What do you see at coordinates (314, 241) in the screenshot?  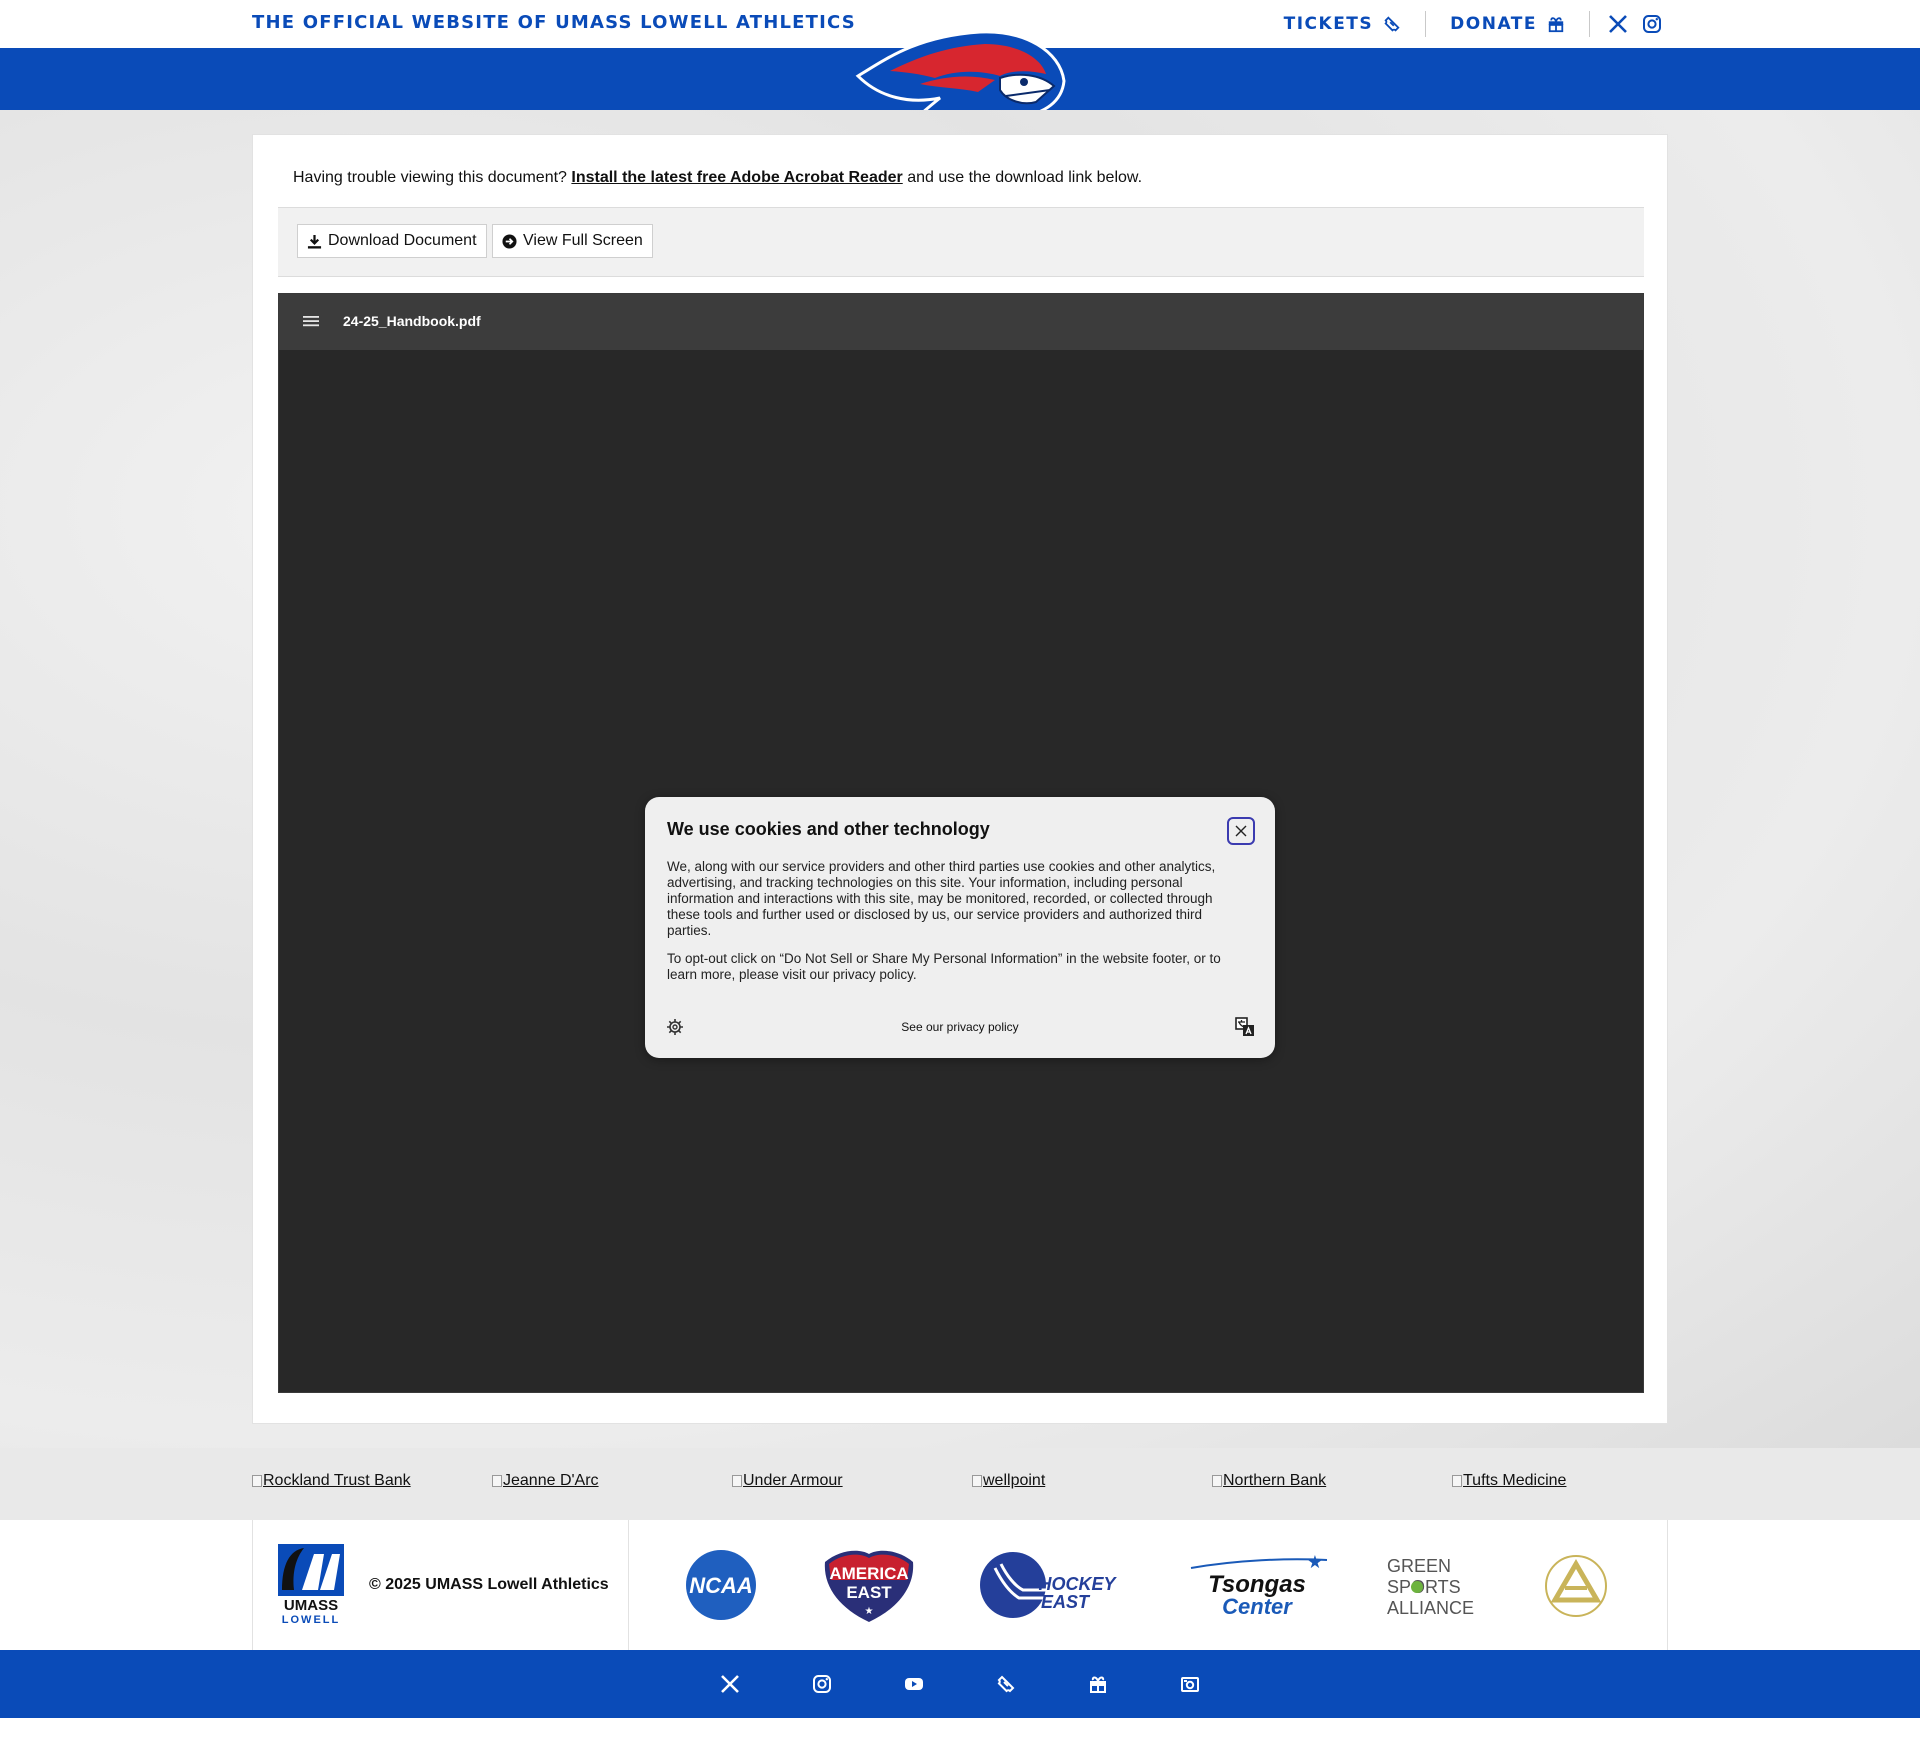 I see `download-icon` at bounding box center [314, 241].